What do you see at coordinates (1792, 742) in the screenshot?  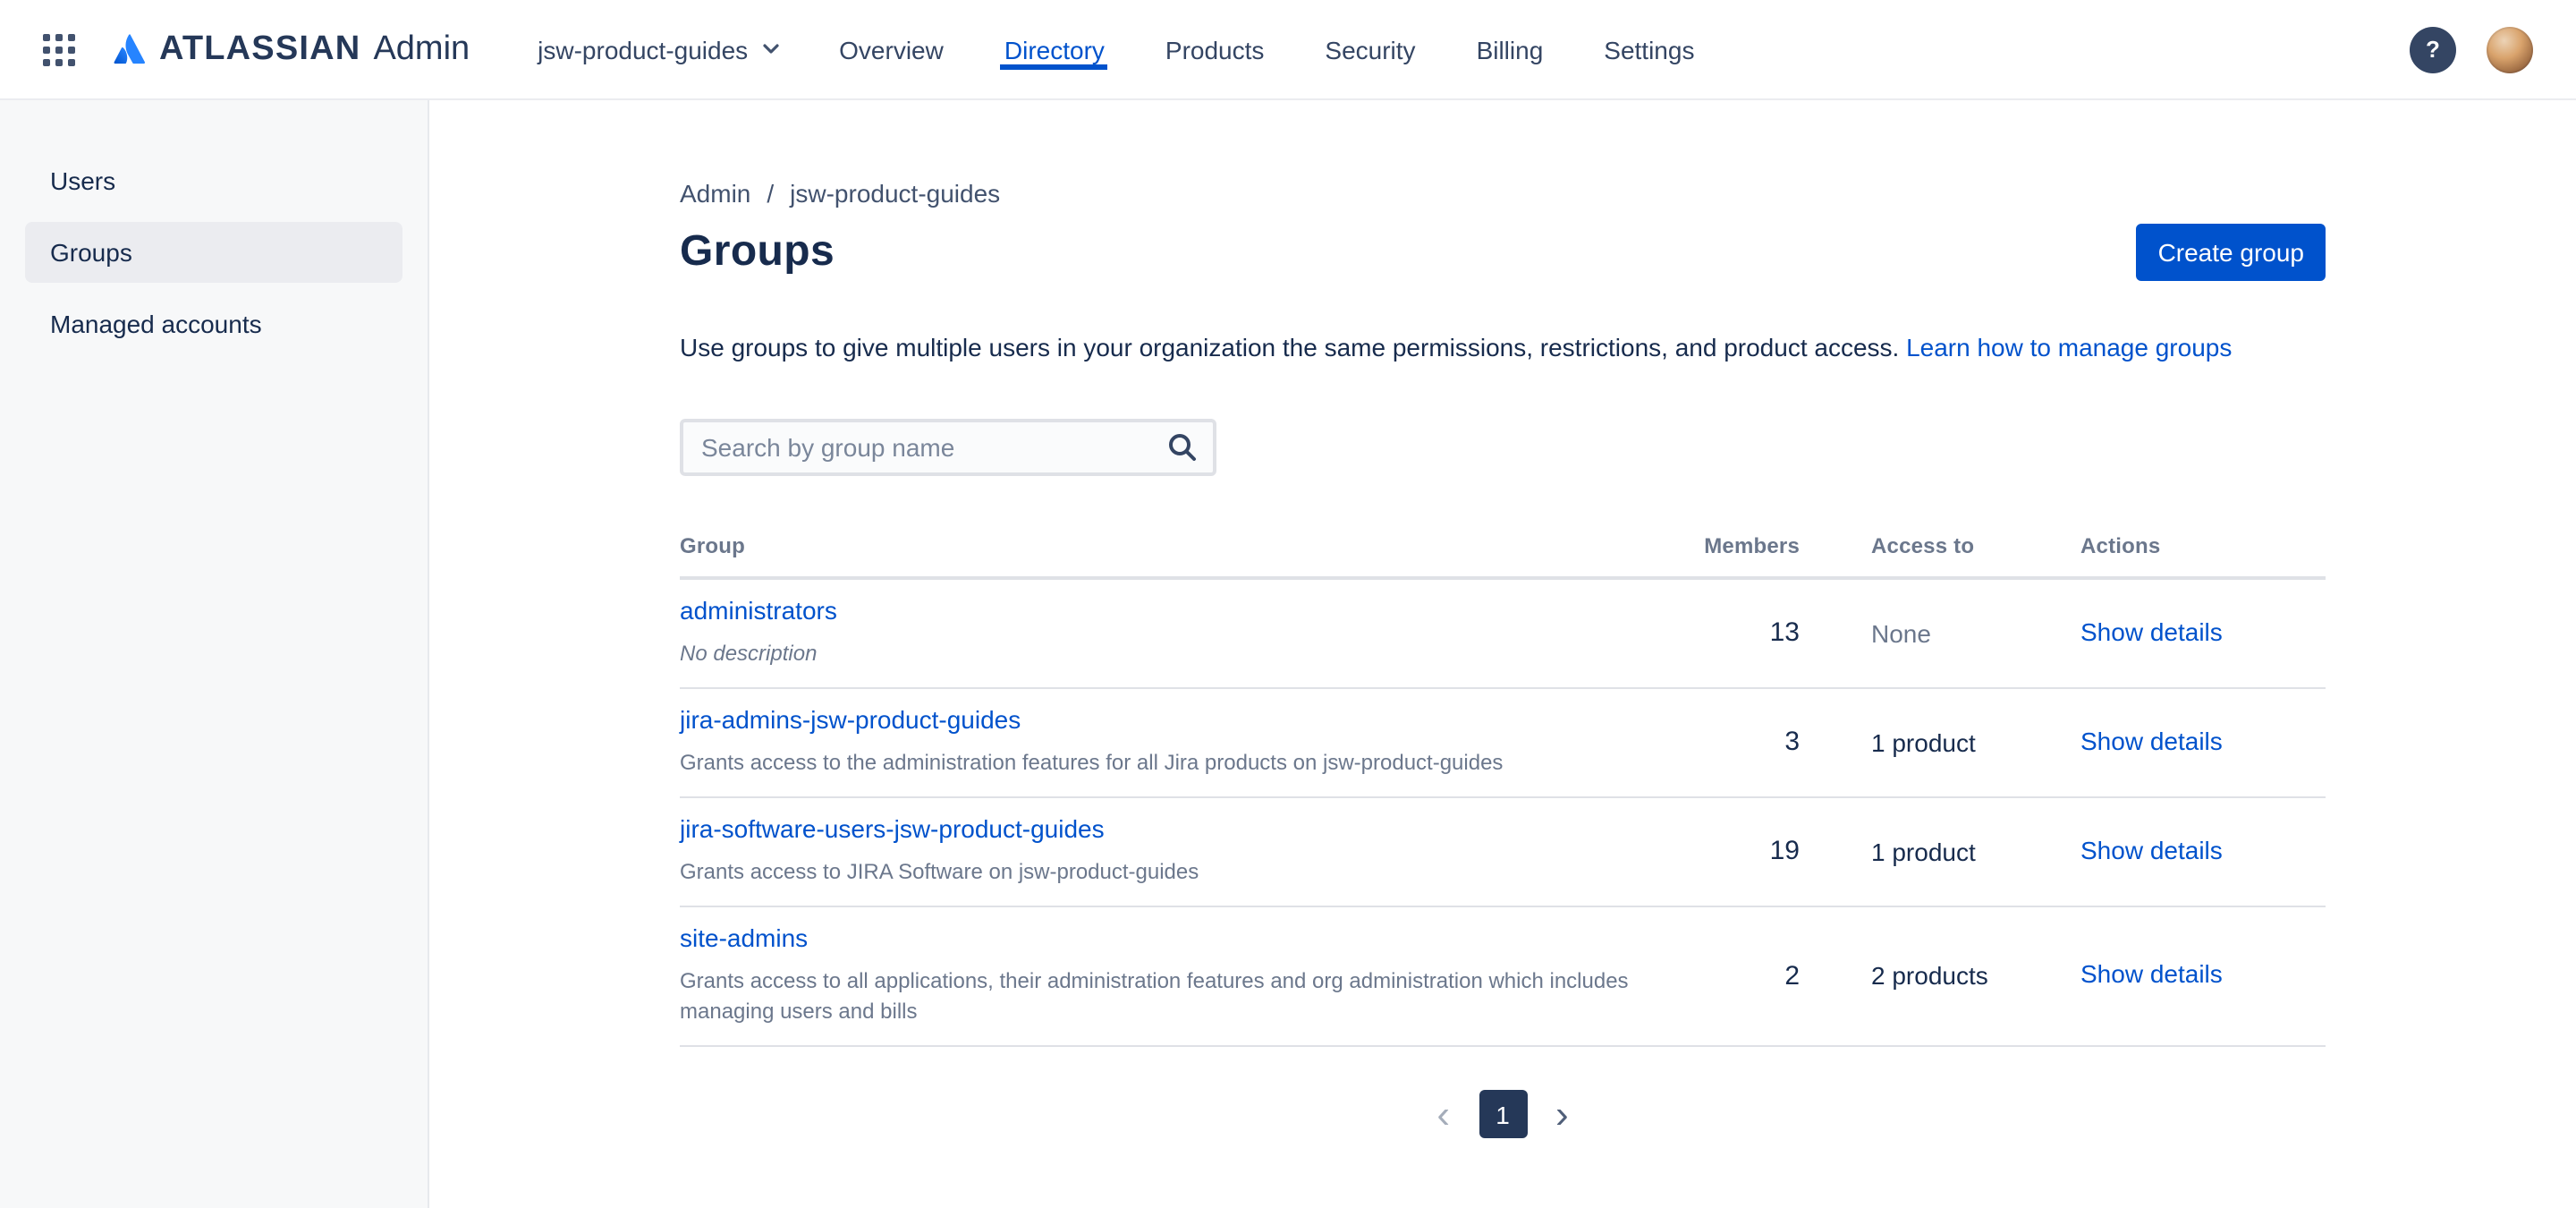 I see `members-count: 3` at bounding box center [1792, 742].